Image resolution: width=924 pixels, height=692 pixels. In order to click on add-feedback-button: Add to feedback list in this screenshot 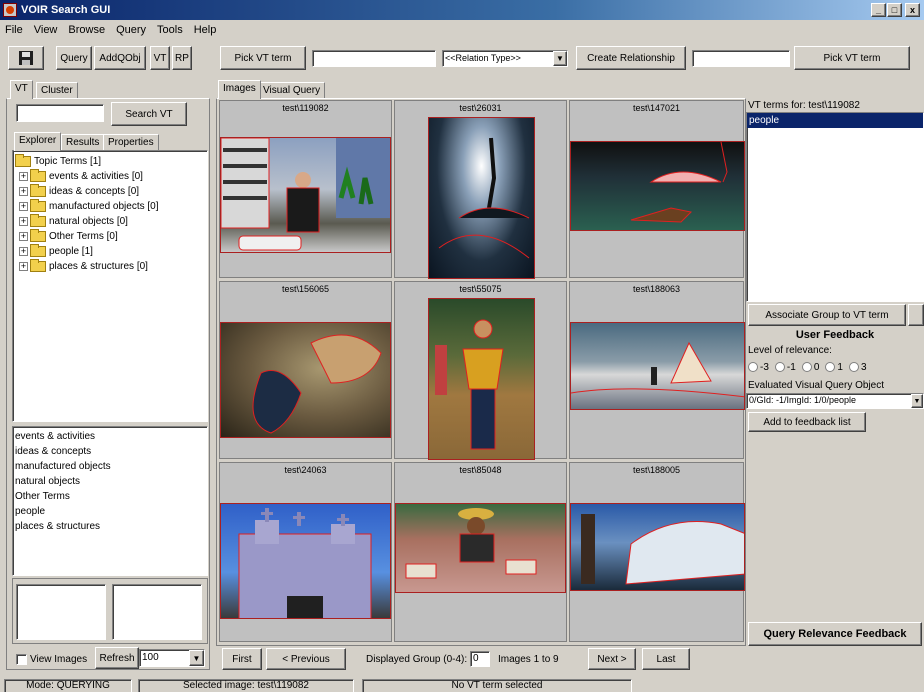, I will do `click(807, 422)`.